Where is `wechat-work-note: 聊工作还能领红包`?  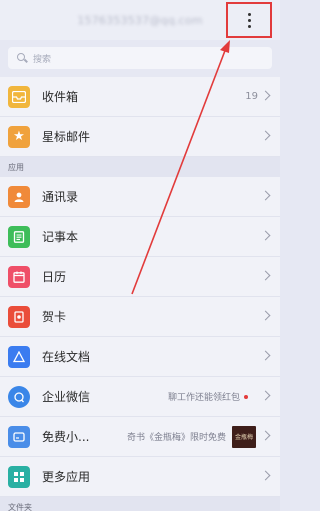 wechat-work-note: 聊工作还能领红包 is located at coordinates (203, 398).